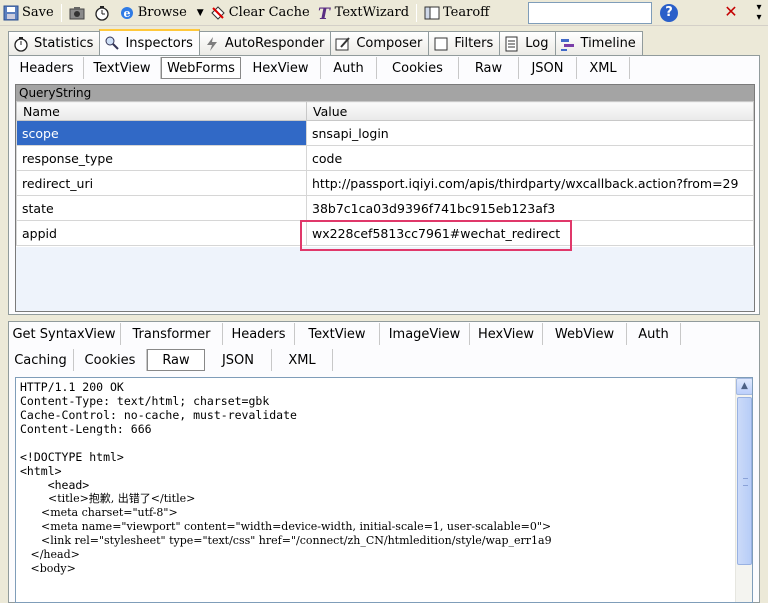  Describe the element at coordinates (669, 13) in the screenshot. I see `help-icon: ?` at that location.